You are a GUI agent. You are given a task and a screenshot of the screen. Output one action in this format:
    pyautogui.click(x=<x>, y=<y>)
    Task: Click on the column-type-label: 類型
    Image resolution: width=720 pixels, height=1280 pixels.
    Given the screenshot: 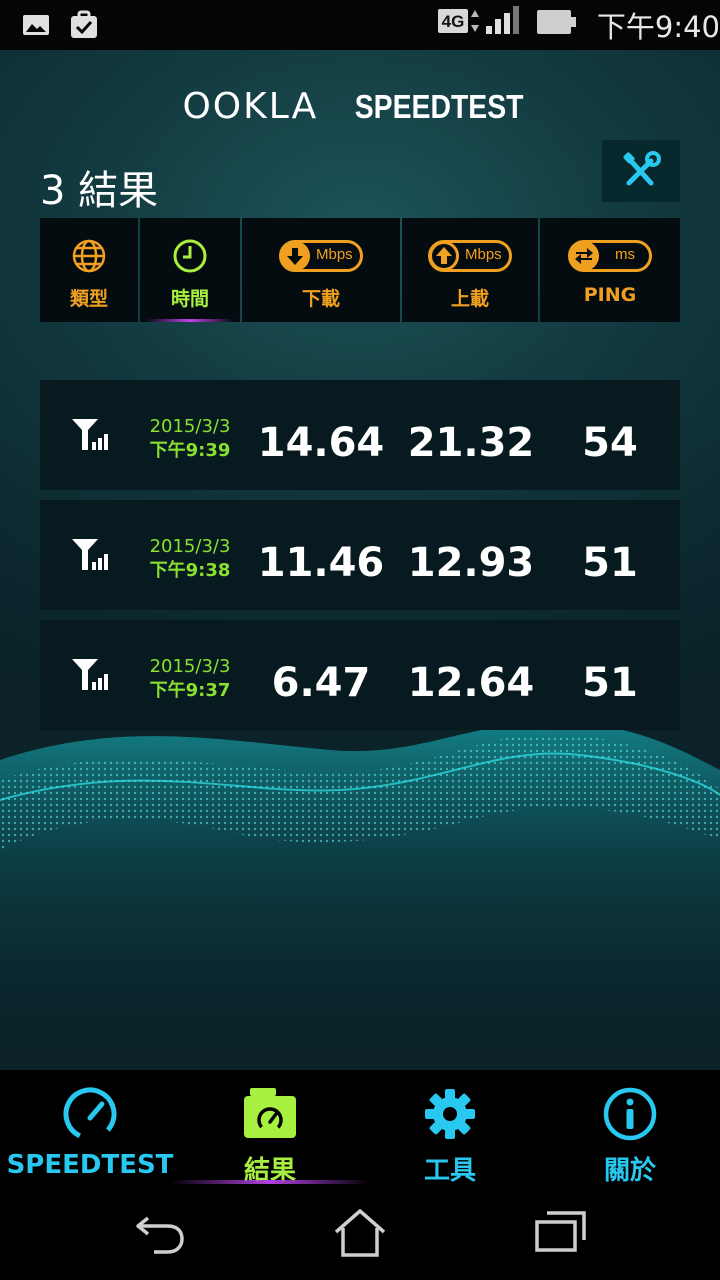 What is the action you would take?
    pyautogui.click(x=88, y=299)
    